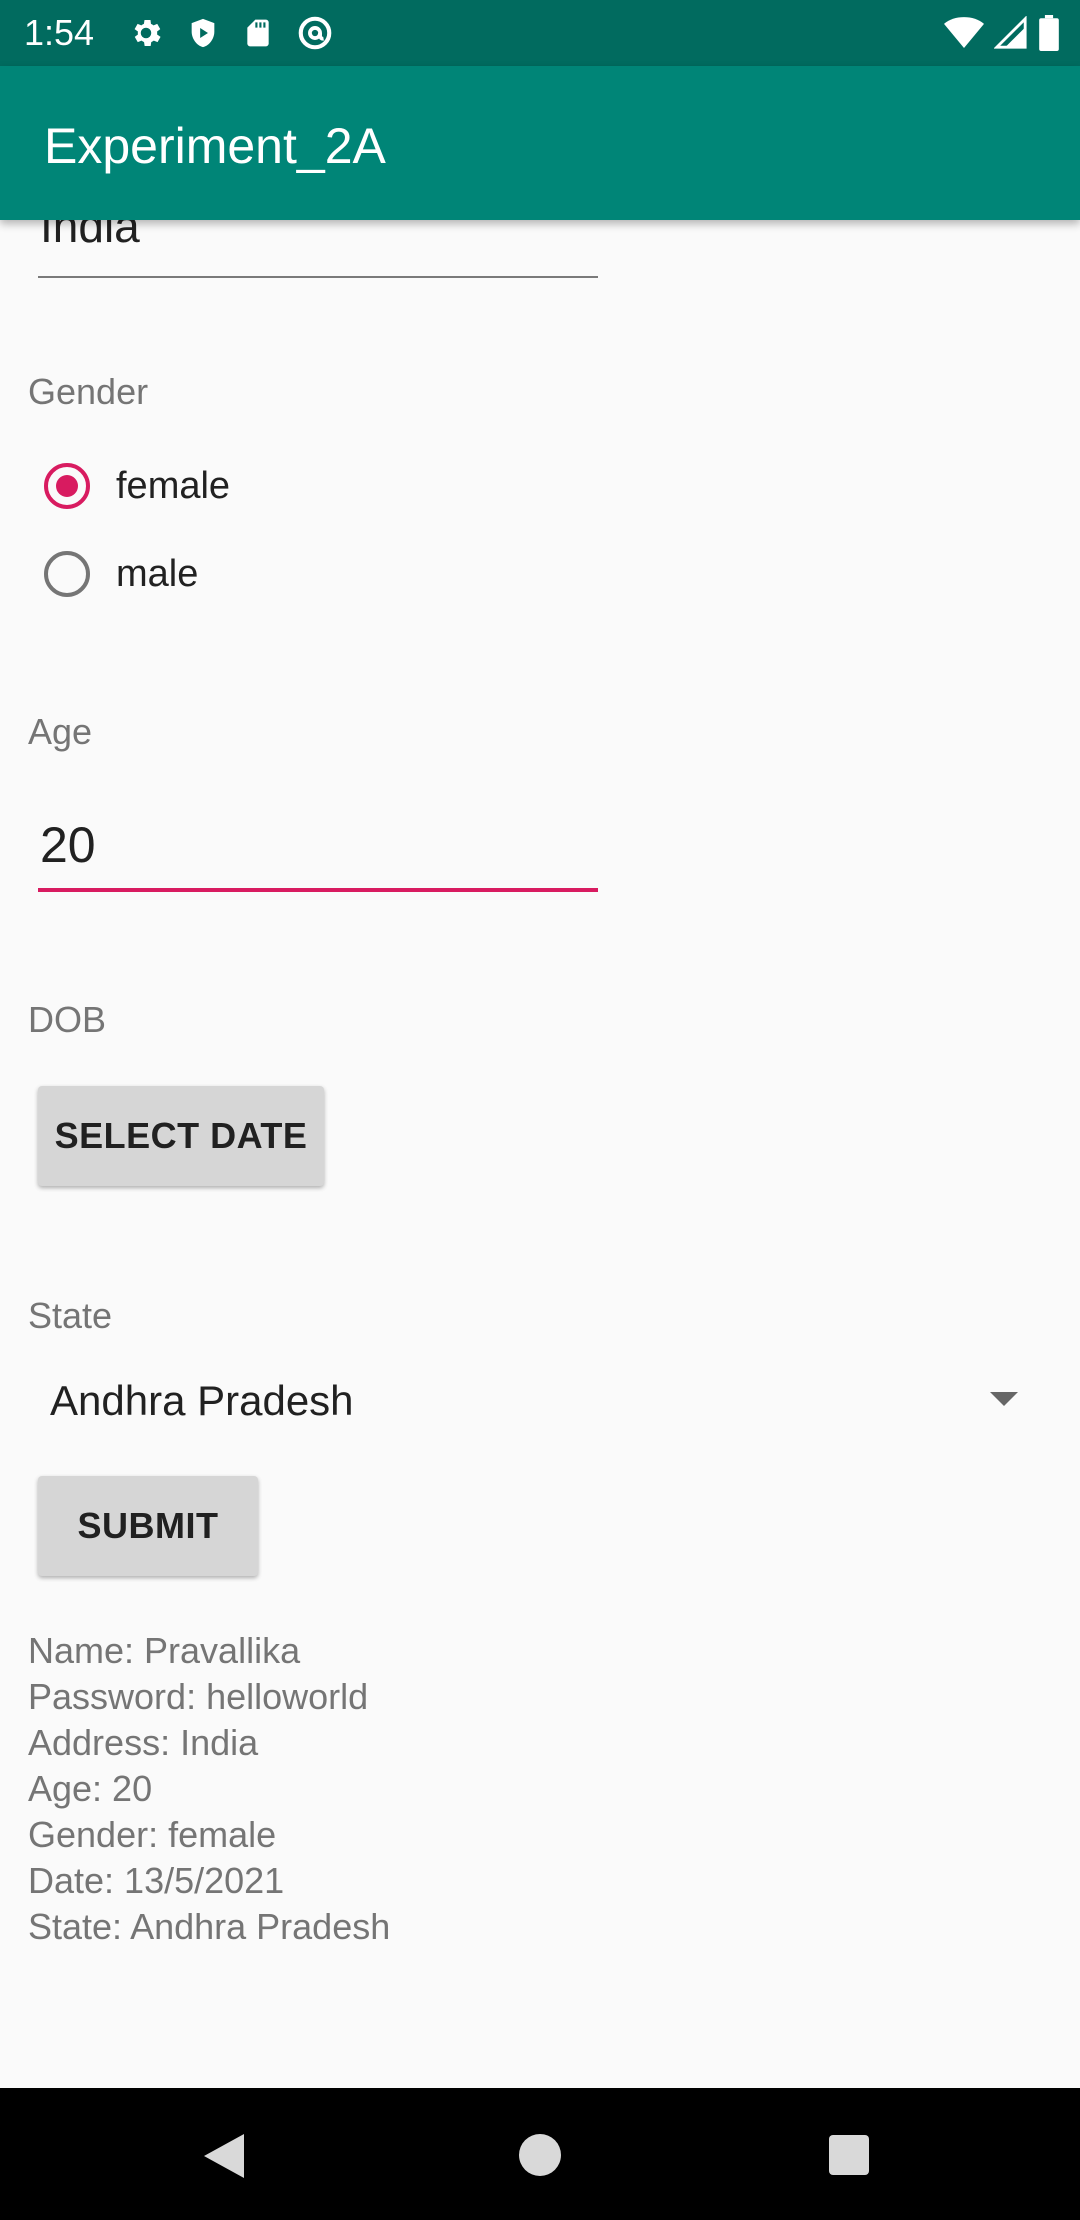  I want to click on navigation-bar, so click(540, 2154).